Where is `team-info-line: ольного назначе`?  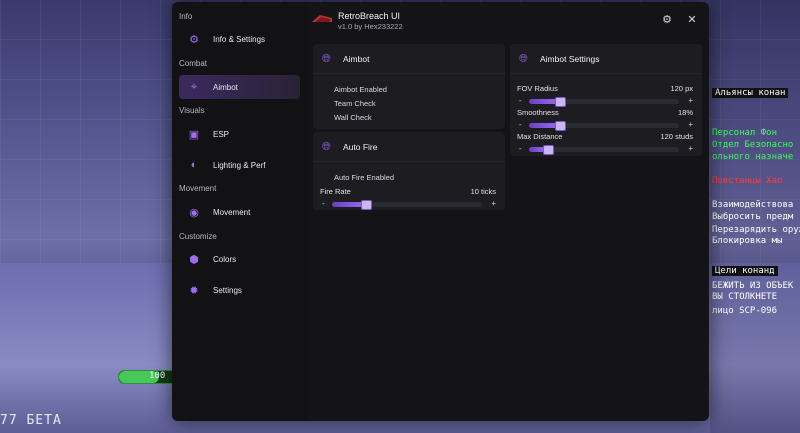 team-info-line: ольного назначе is located at coordinates (753, 157).